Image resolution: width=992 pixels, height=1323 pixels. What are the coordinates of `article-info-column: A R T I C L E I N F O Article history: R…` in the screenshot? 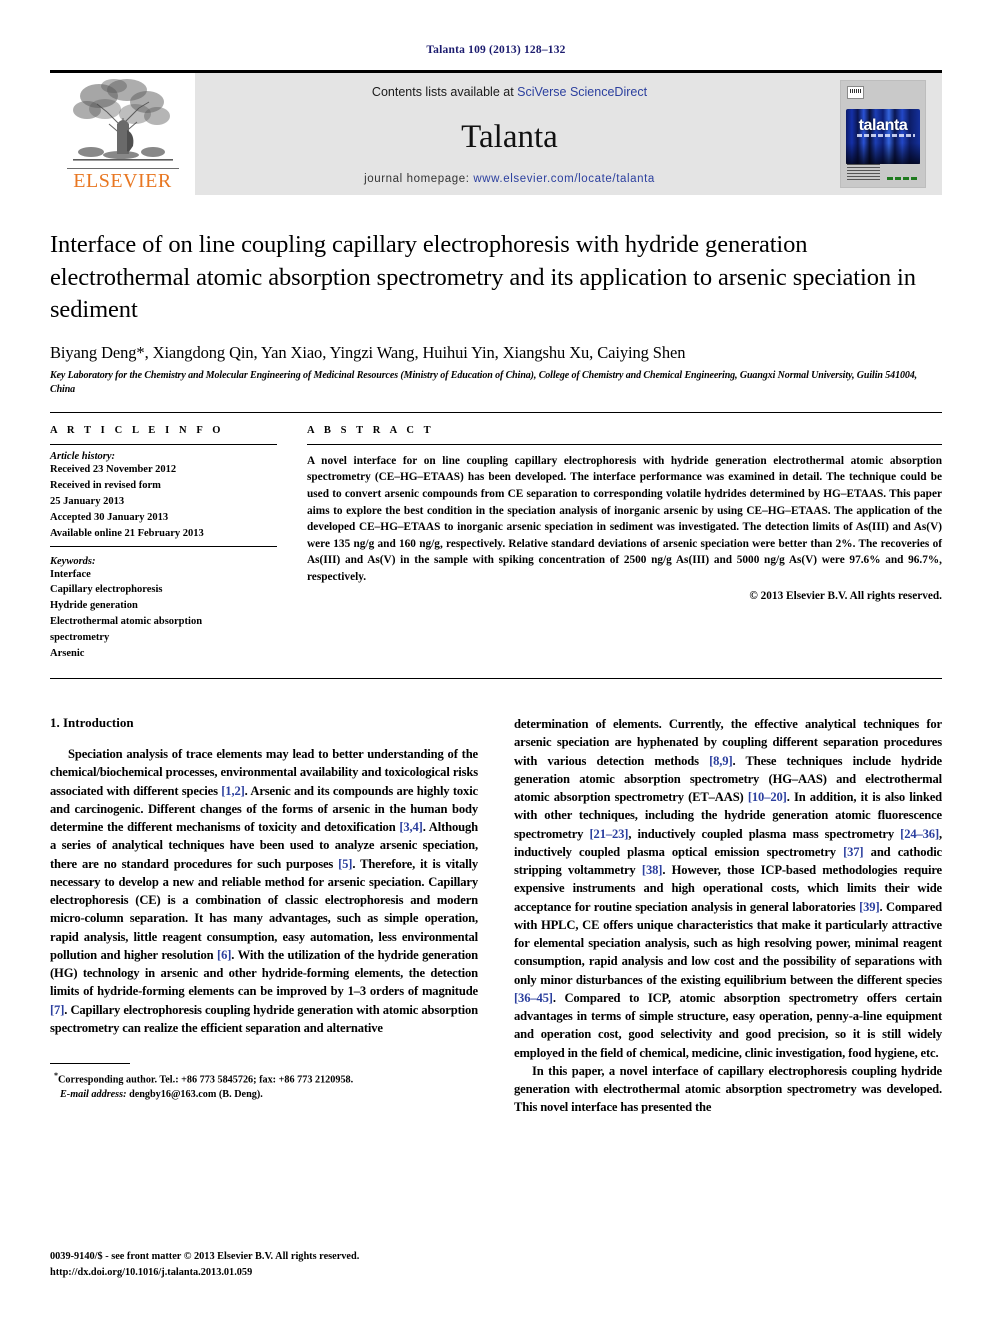 It's located at (177, 543).